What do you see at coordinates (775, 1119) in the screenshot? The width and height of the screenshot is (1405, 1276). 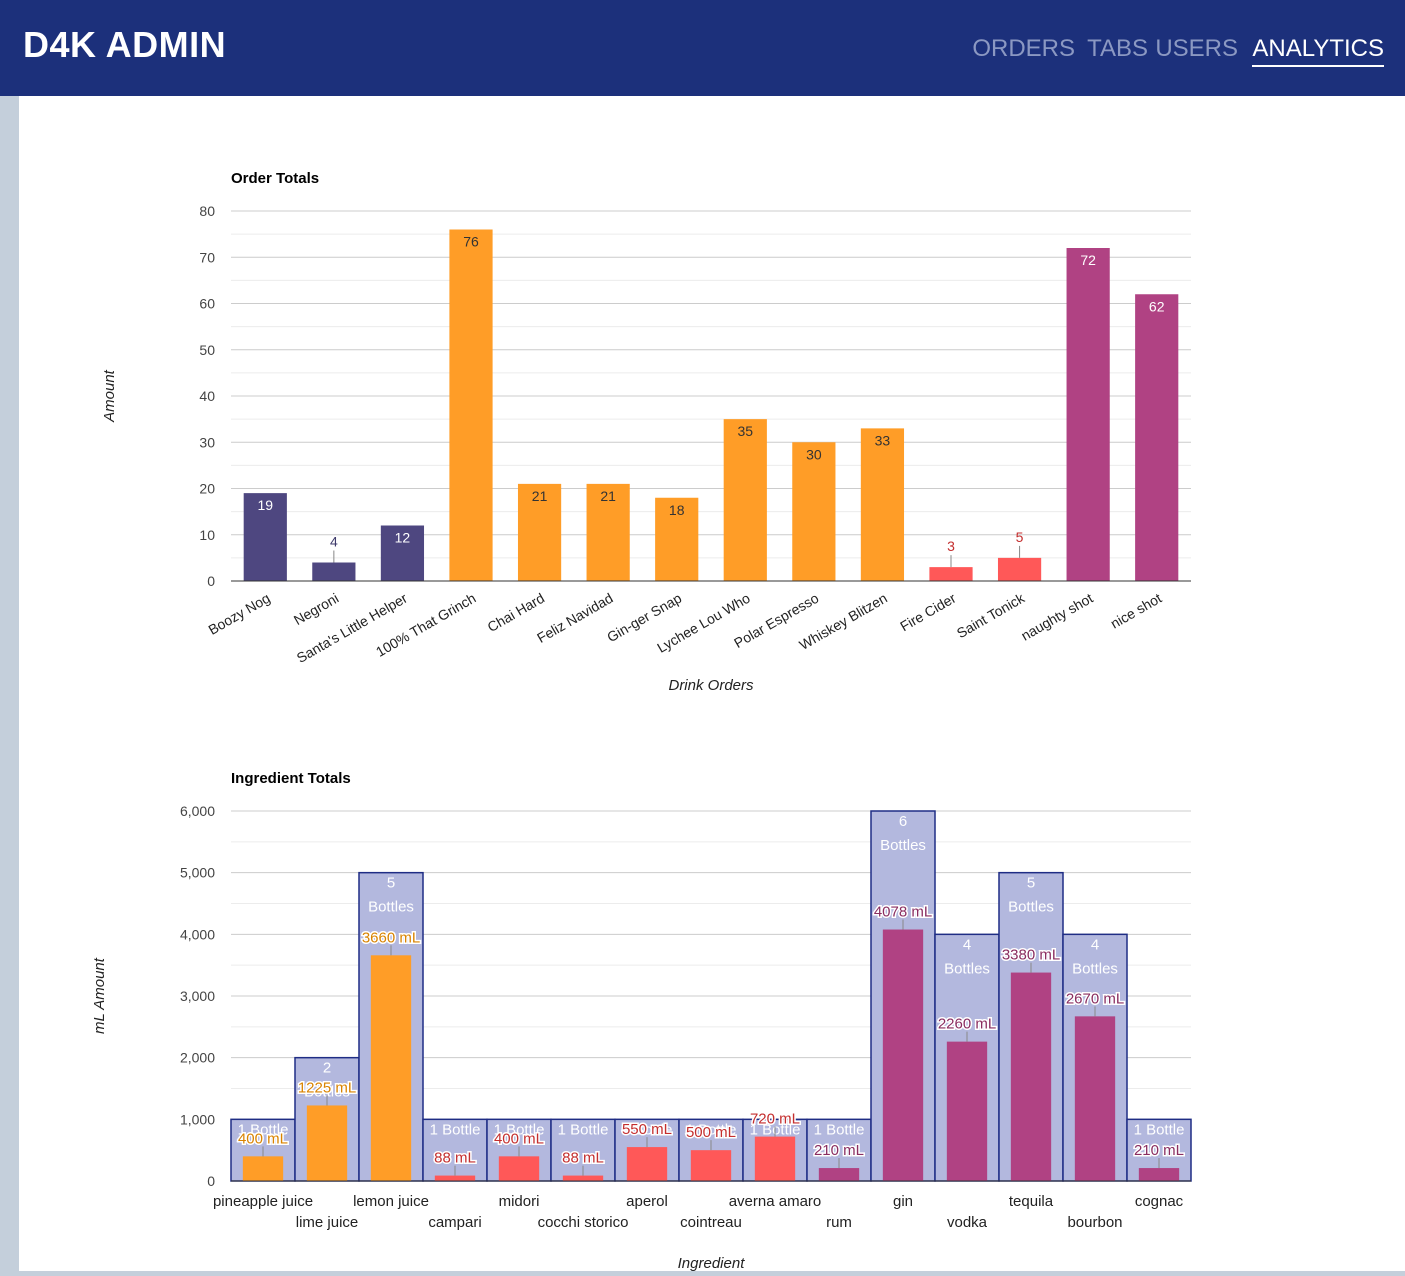 I see `ml-label: 720 mL` at bounding box center [775, 1119].